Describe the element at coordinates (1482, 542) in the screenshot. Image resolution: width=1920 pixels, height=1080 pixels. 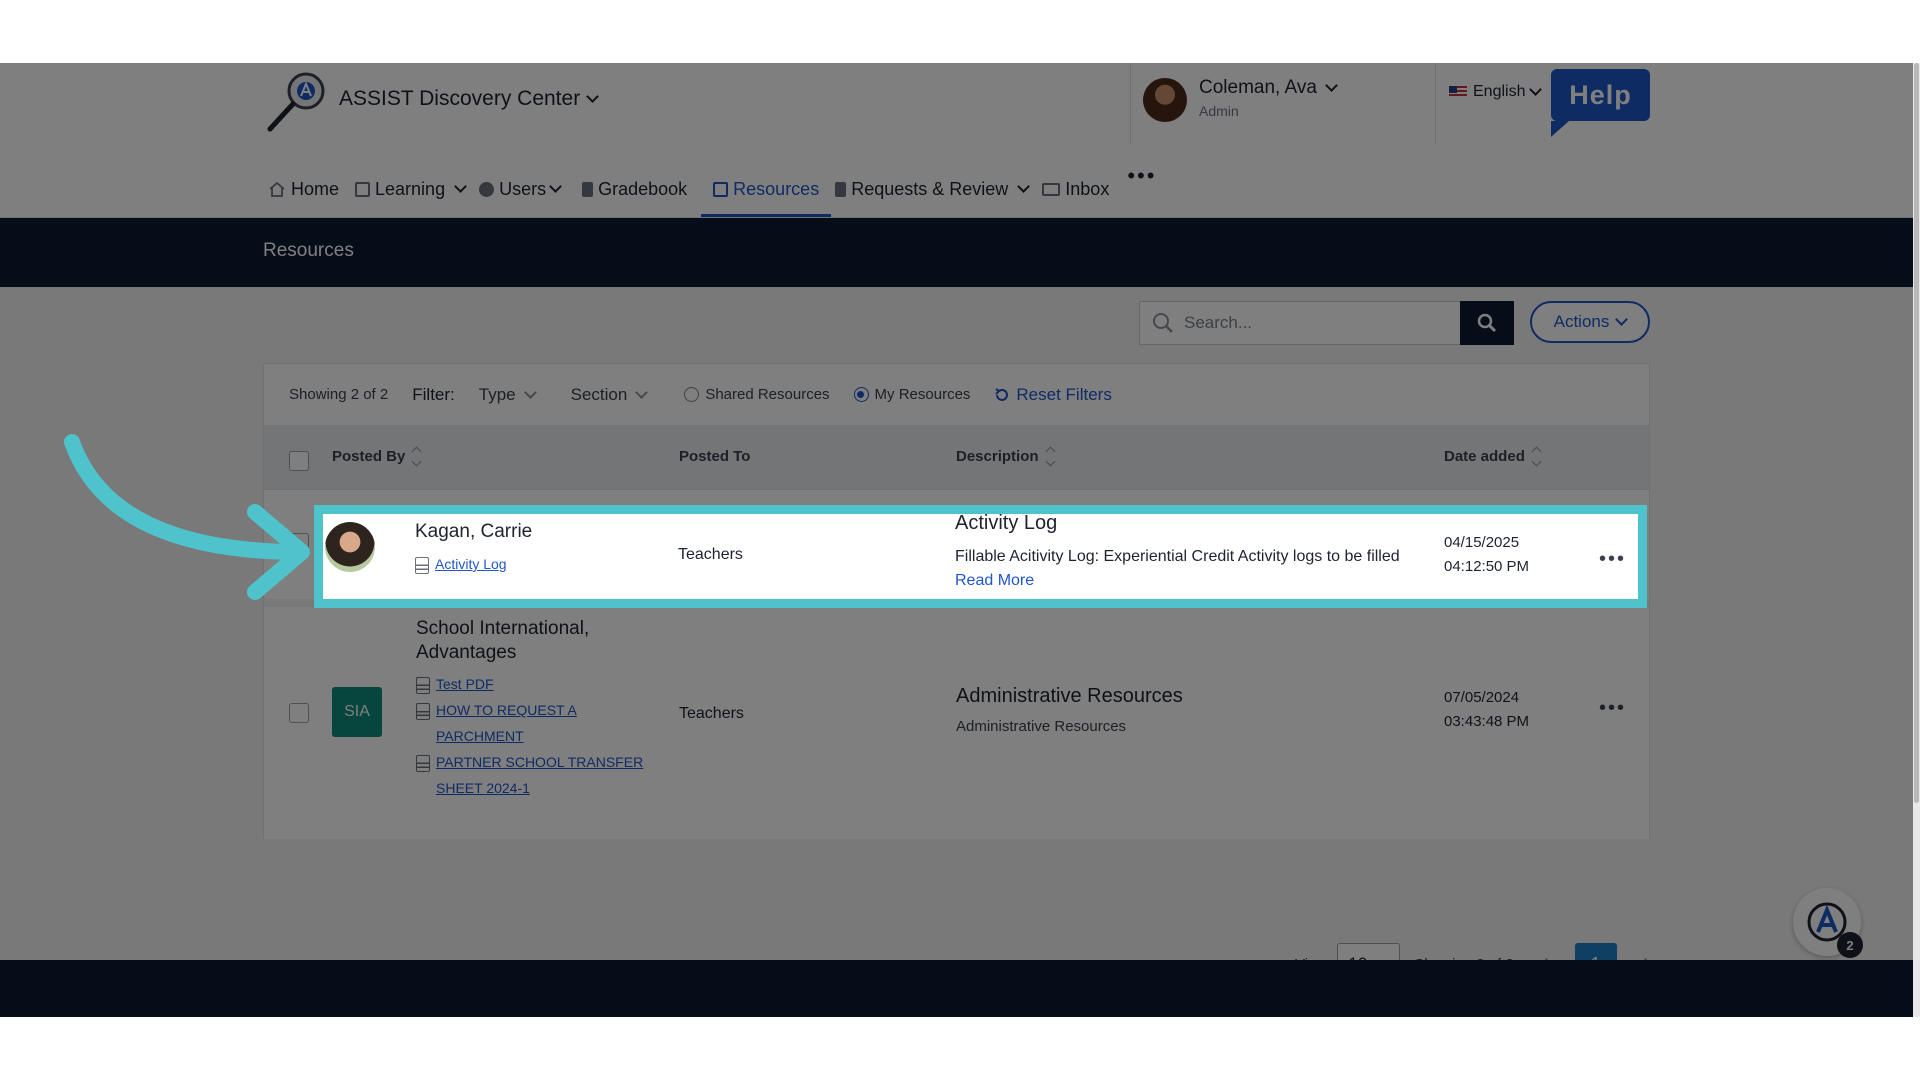
I see `date-added: 04/15/2025` at that location.